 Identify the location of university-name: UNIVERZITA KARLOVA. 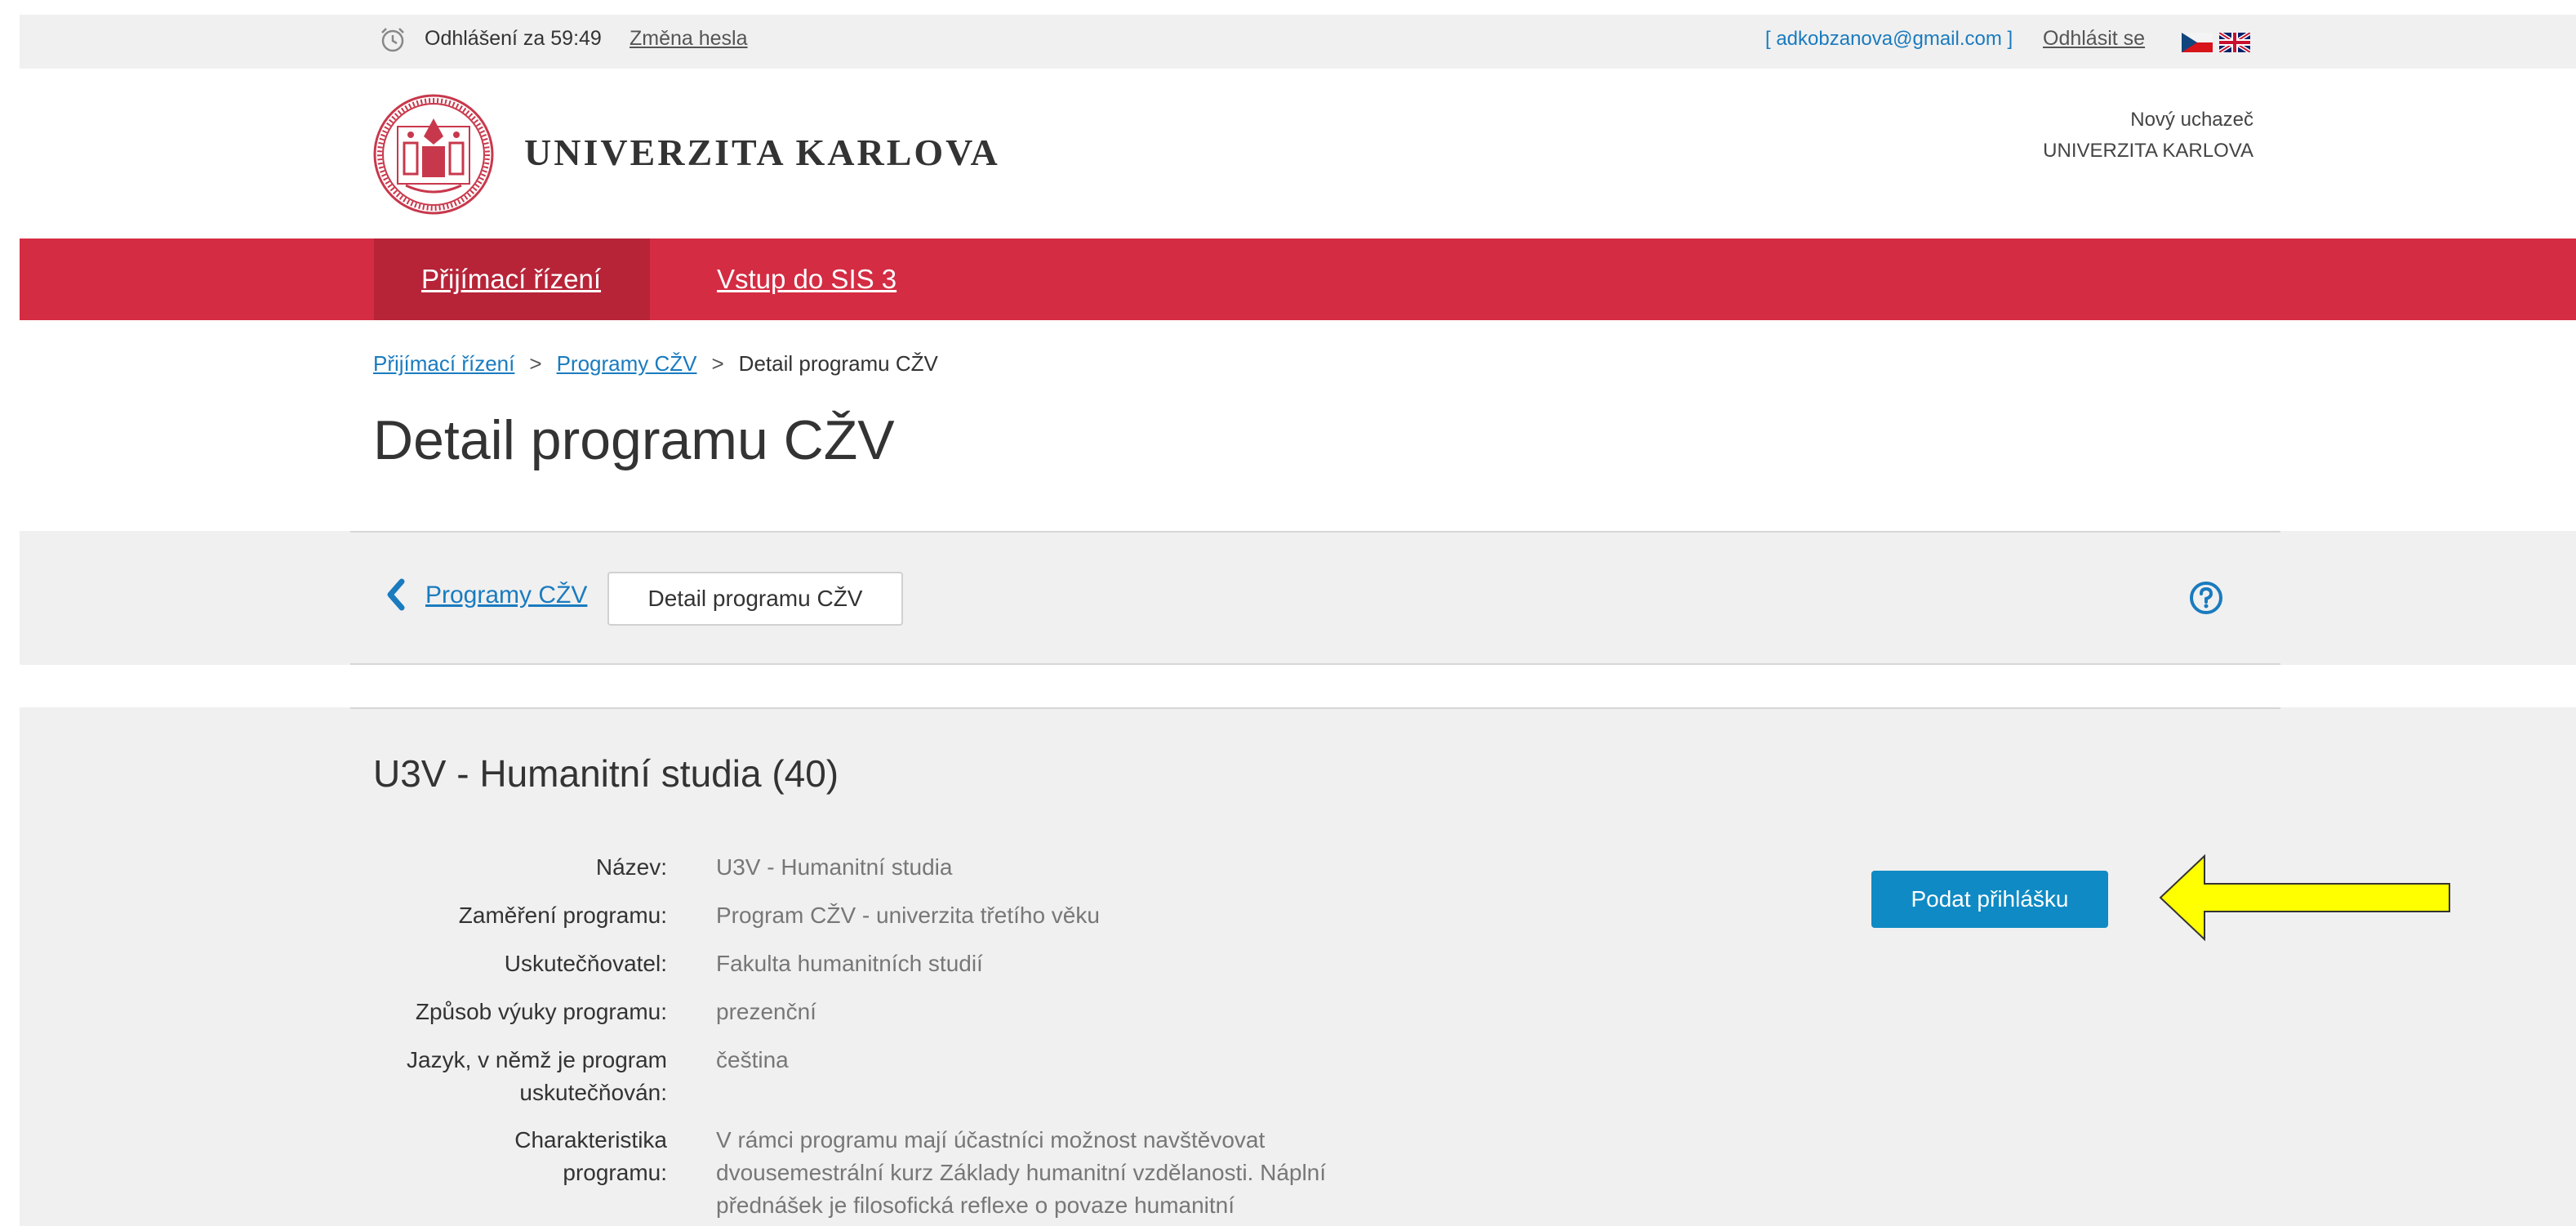
(762, 153).